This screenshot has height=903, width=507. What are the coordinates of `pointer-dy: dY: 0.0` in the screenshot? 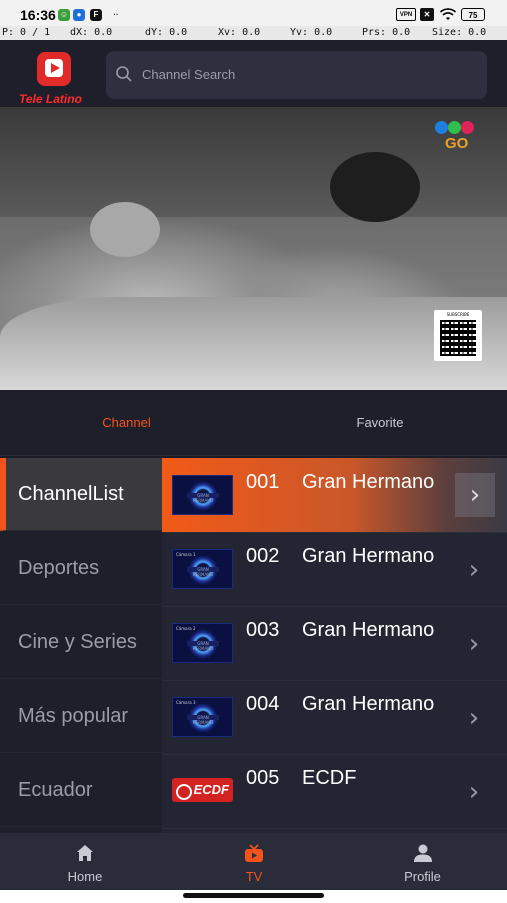 It's located at (166, 32).